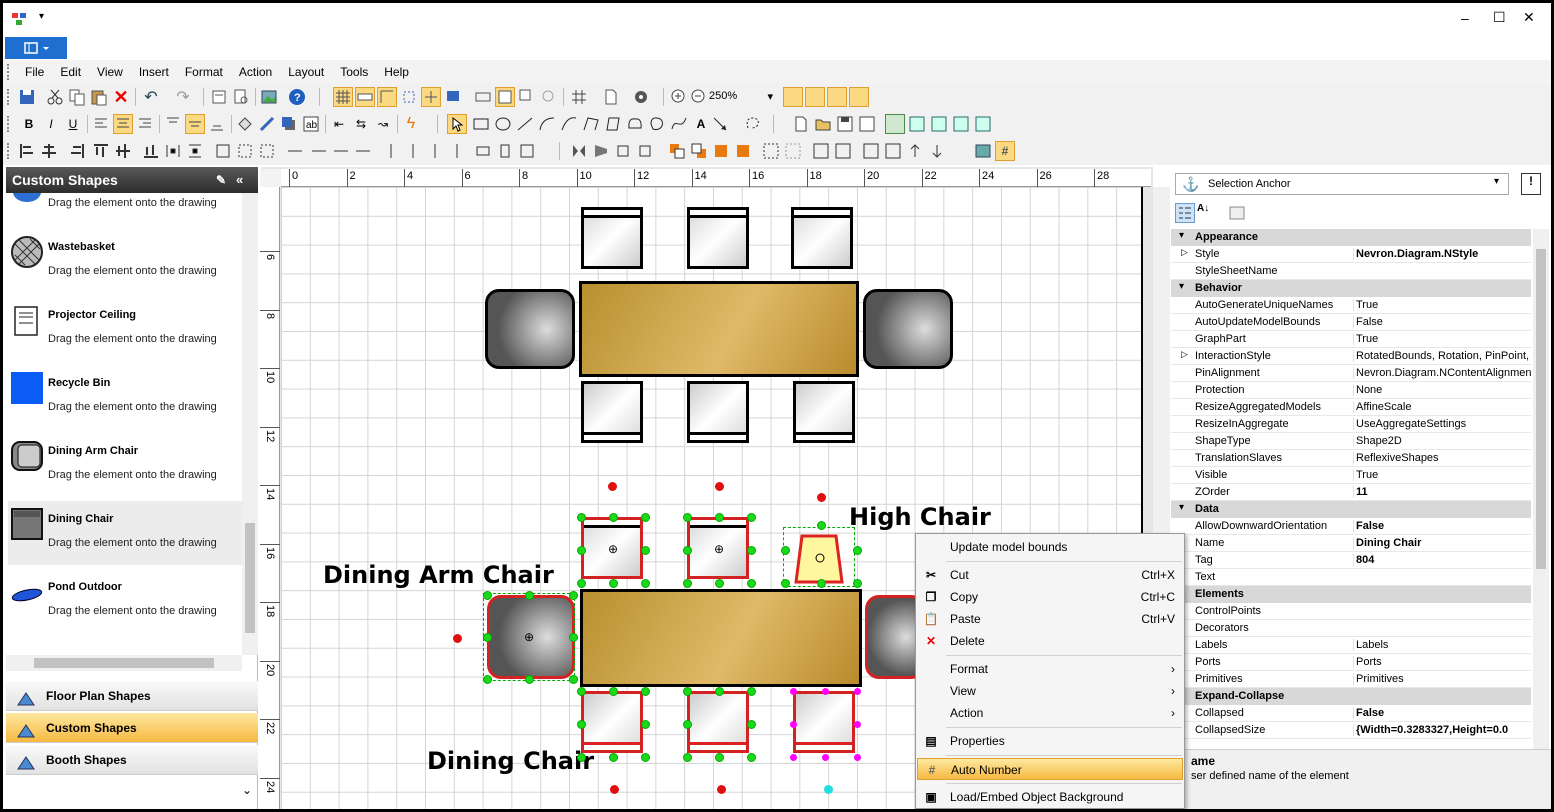 The image size is (1554, 812). Describe the element at coordinates (77, 151) in the screenshot. I see `align-rights-icon` at that location.